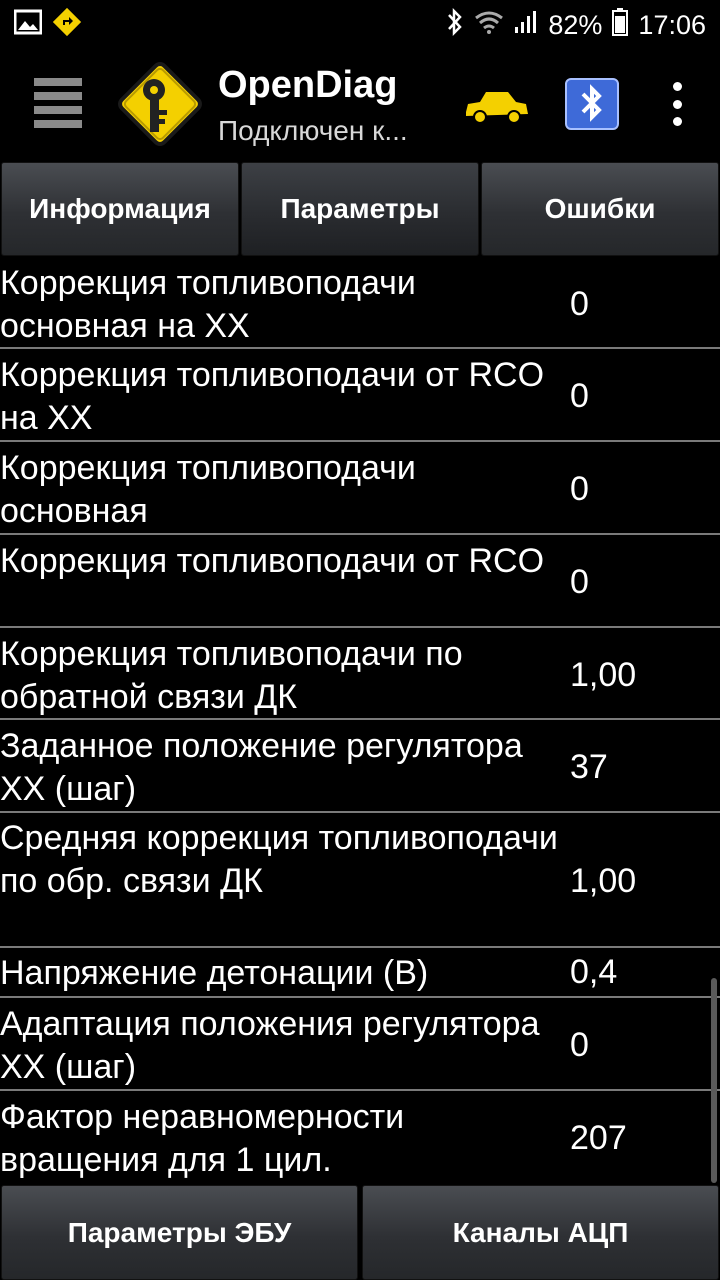  I want to click on bluetooth-icon, so click(455, 25).